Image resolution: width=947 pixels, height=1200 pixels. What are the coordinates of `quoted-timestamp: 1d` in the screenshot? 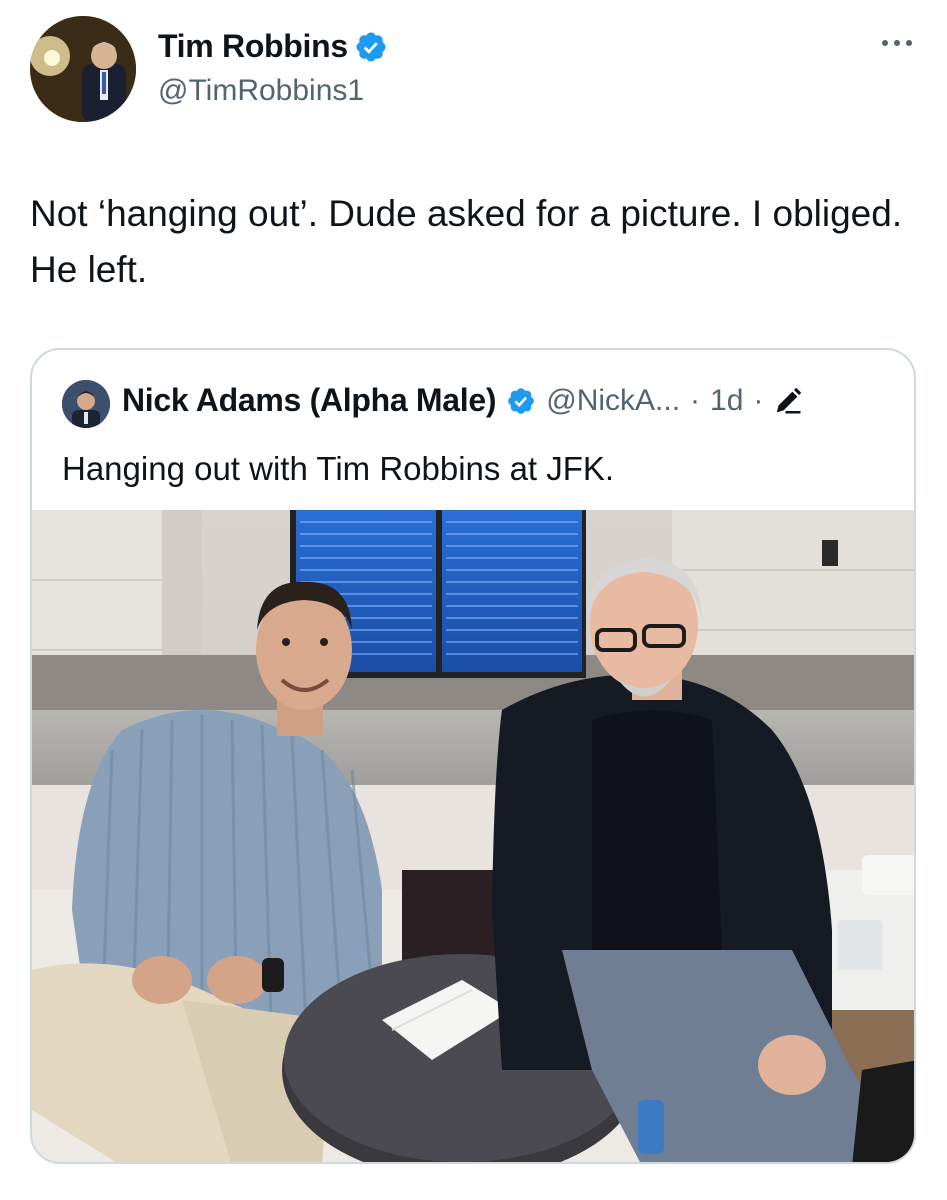 It's located at (726, 401).